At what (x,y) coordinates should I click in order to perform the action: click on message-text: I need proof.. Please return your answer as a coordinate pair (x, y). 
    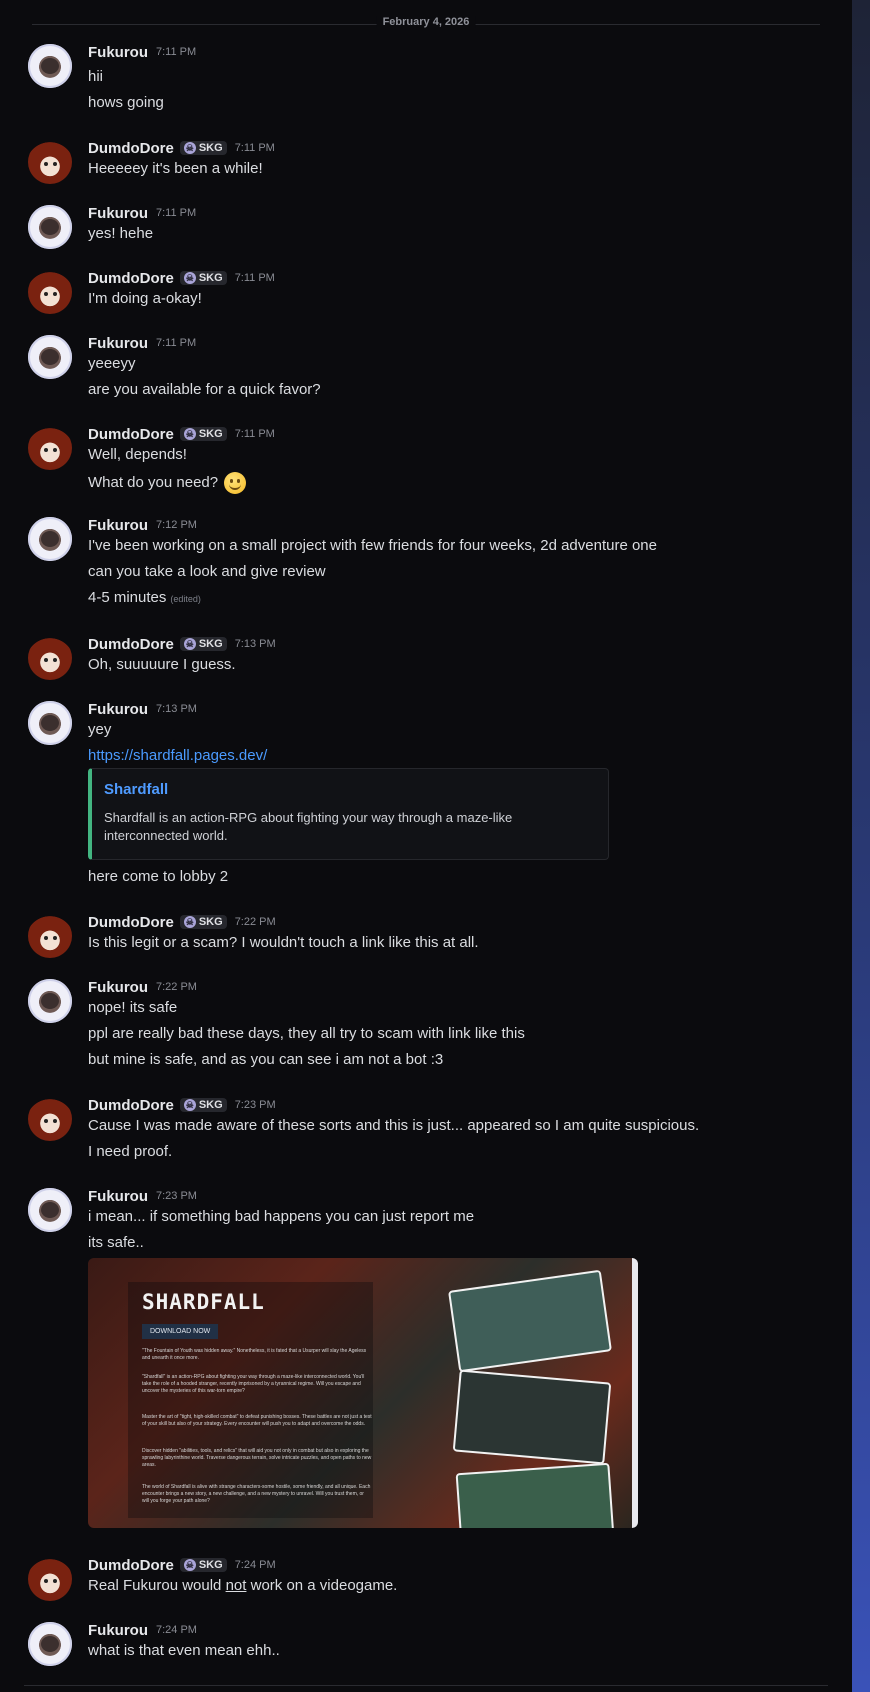
    Looking at the image, I should click on (130, 1151).